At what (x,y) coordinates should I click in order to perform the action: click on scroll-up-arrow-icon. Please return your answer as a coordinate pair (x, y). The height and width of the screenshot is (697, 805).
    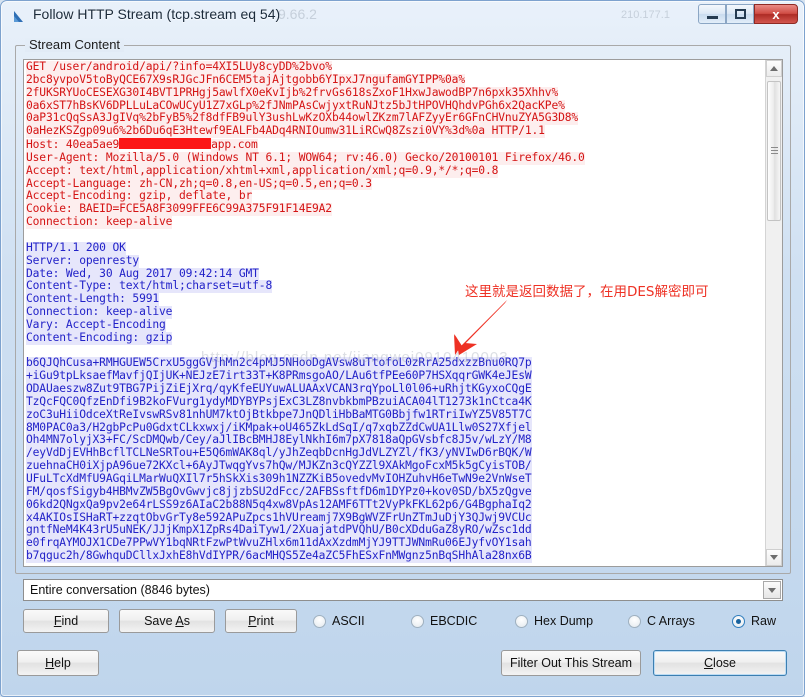
    Looking at the image, I should click on (774, 68).